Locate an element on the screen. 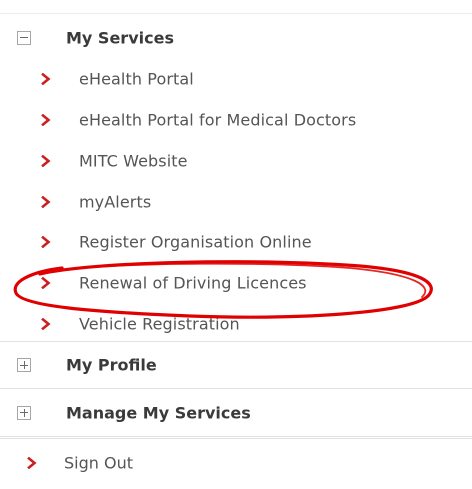 This screenshot has height=489, width=472. section-header-manage-my-services: Manage My Services is located at coordinates (236, 413).